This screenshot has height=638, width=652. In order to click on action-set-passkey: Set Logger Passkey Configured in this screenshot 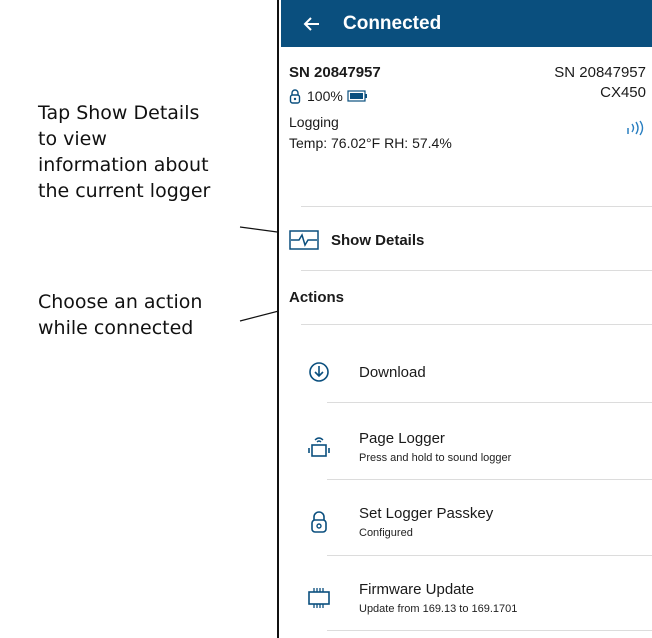, I will do `click(476, 522)`.